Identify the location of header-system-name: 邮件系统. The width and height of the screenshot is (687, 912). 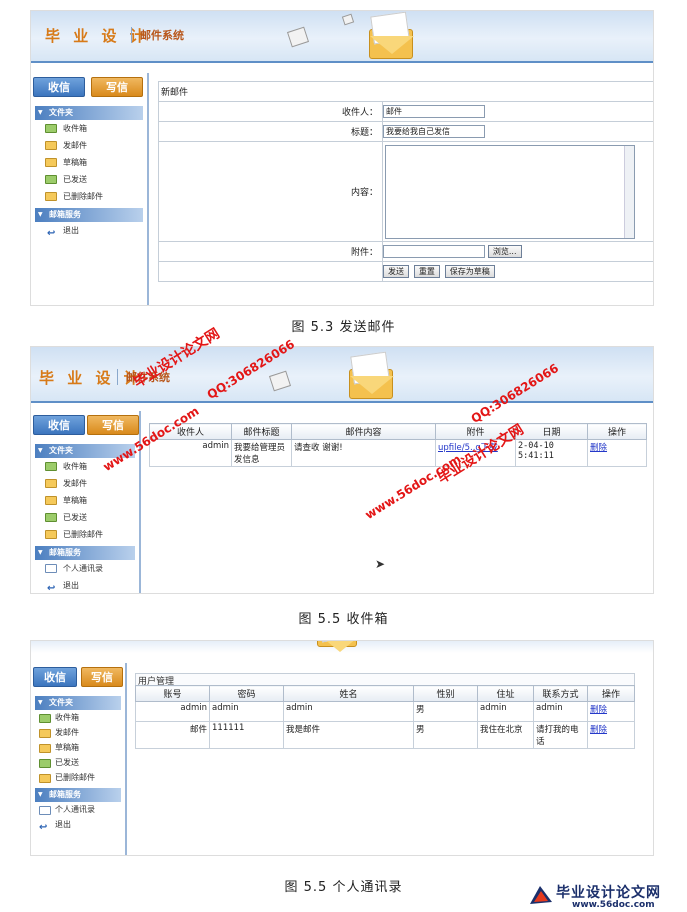
(157, 35).